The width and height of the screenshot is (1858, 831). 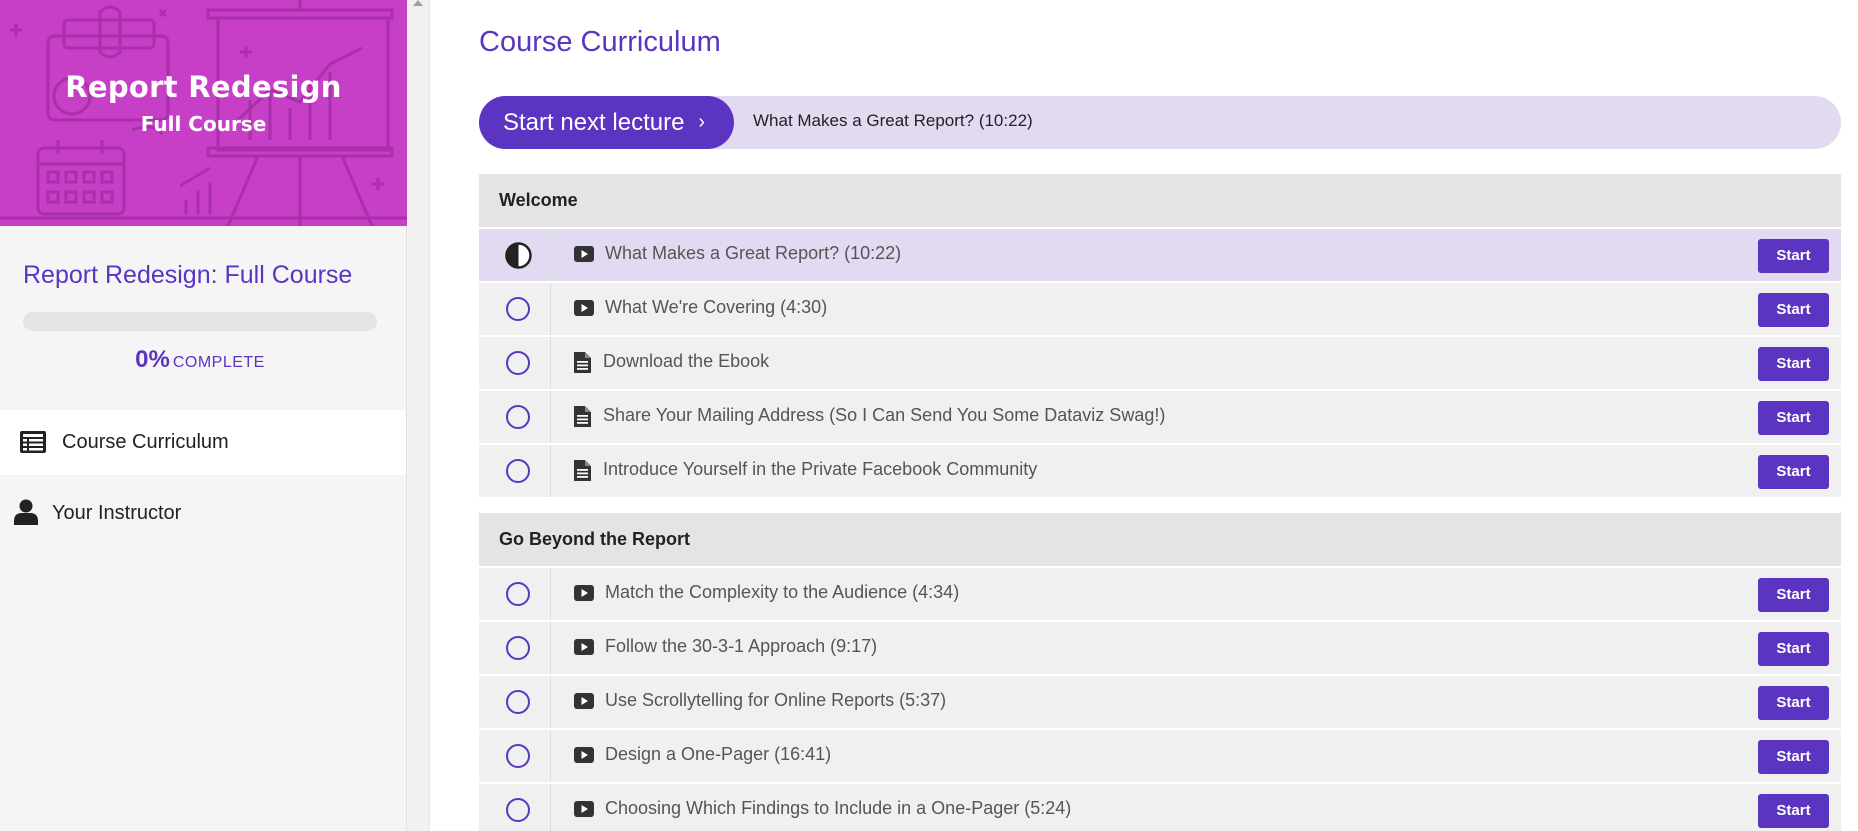 I want to click on lesson-title: Follow the 30-3-1 Approach (9:17), so click(x=741, y=646).